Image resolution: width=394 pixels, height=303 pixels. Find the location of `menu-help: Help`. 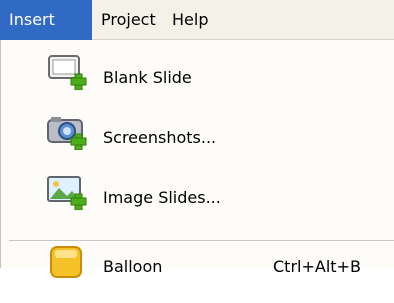

menu-help: Help is located at coordinates (190, 20).